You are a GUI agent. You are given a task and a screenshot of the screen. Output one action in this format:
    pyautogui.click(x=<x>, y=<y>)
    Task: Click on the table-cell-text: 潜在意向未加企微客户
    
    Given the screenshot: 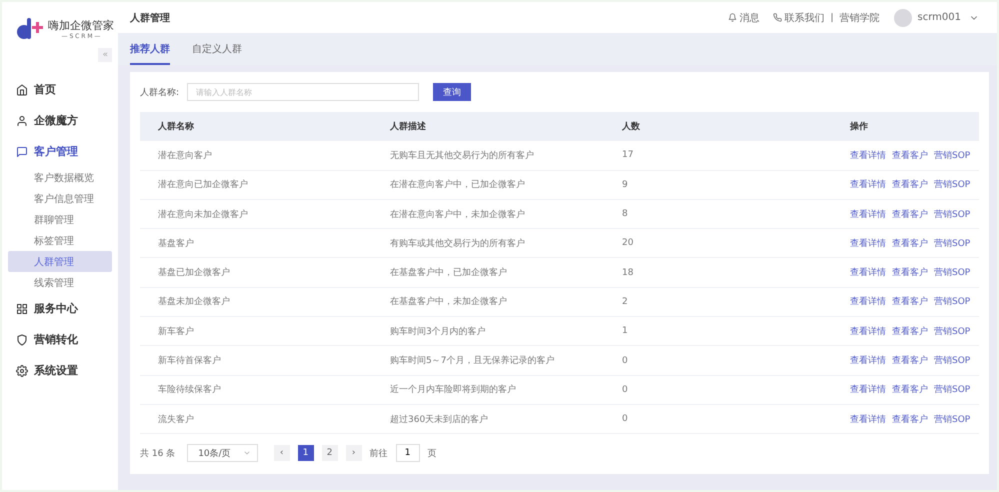 What is the action you would take?
    pyautogui.click(x=203, y=214)
    